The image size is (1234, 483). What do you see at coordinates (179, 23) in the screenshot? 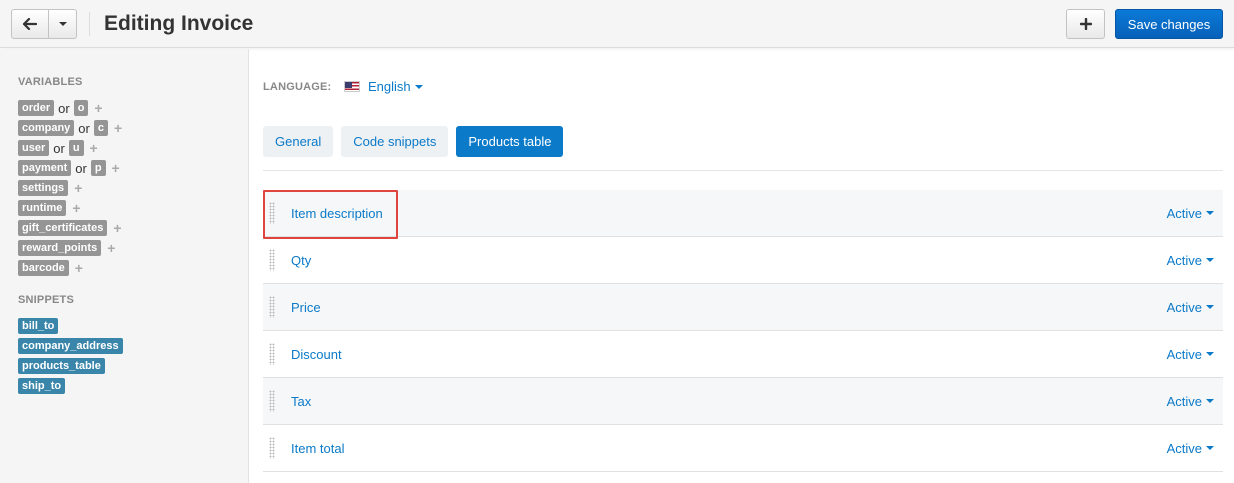
I see `page-title: Editing Invoice` at bounding box center [179, 23].